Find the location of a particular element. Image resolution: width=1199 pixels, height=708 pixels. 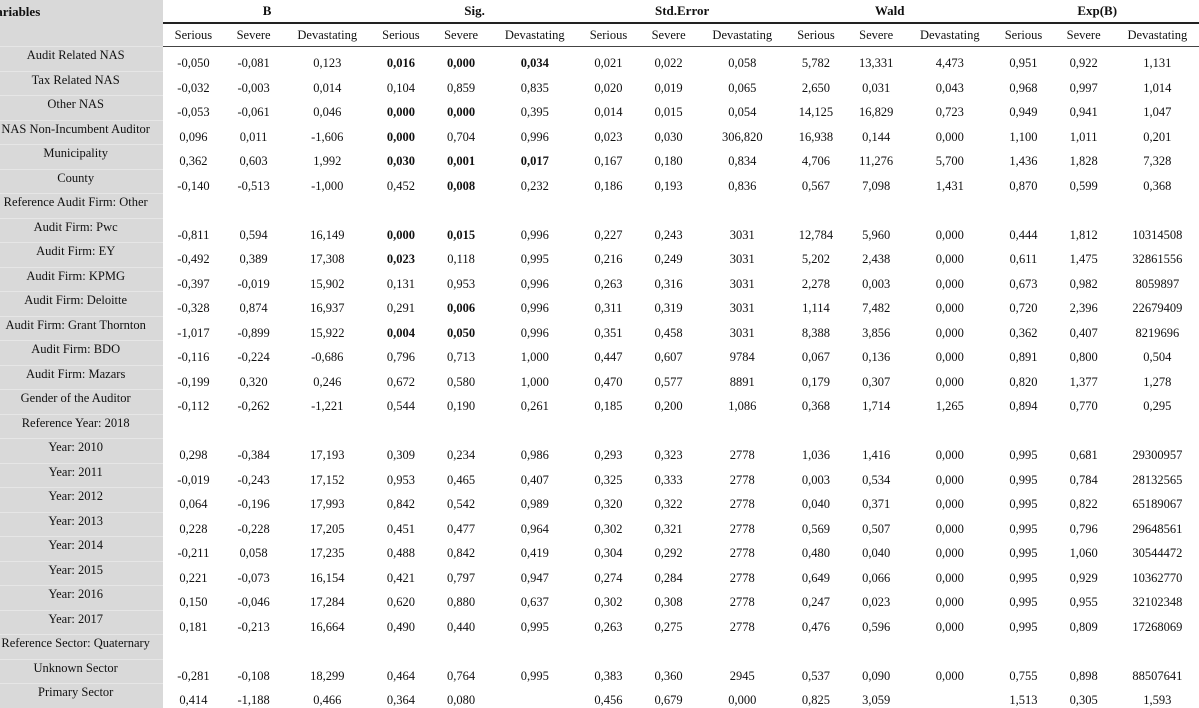

cell-sig-severe: 0,880 is located at coordinates (461, 602).